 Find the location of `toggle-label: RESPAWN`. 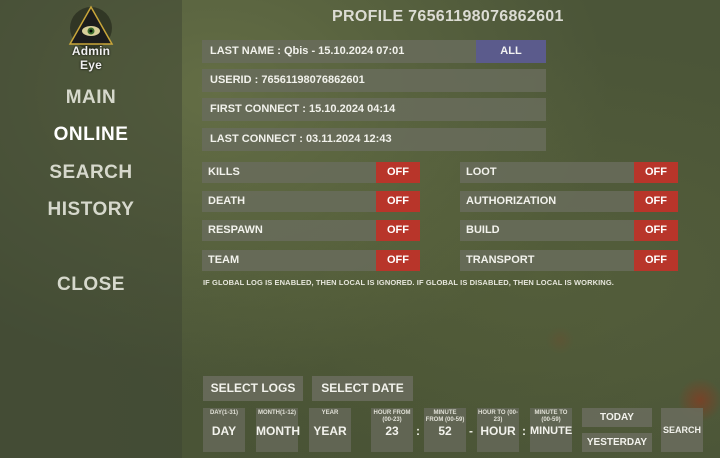

toggle-label: RESPAWN is located at coordinates (235, 230).